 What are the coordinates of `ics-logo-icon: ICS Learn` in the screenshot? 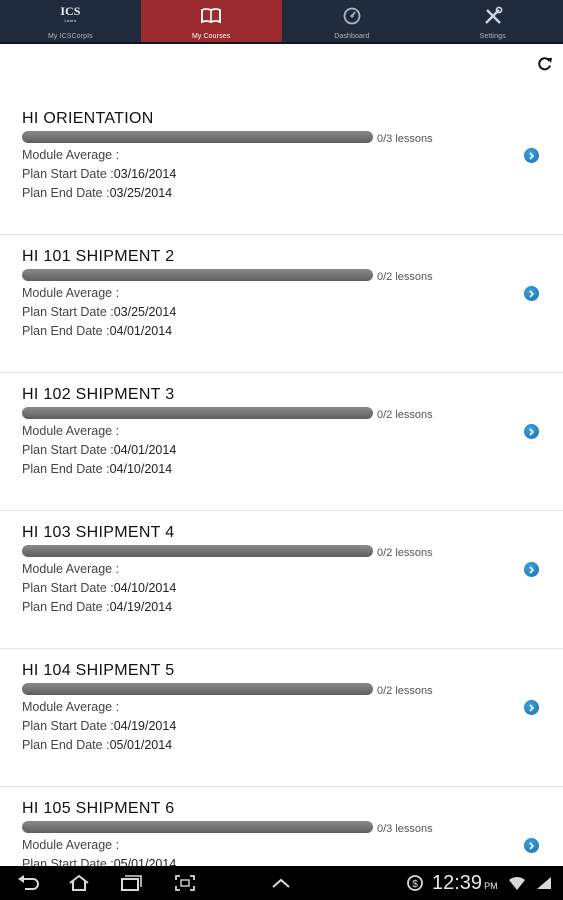 It's located at (70, 13).